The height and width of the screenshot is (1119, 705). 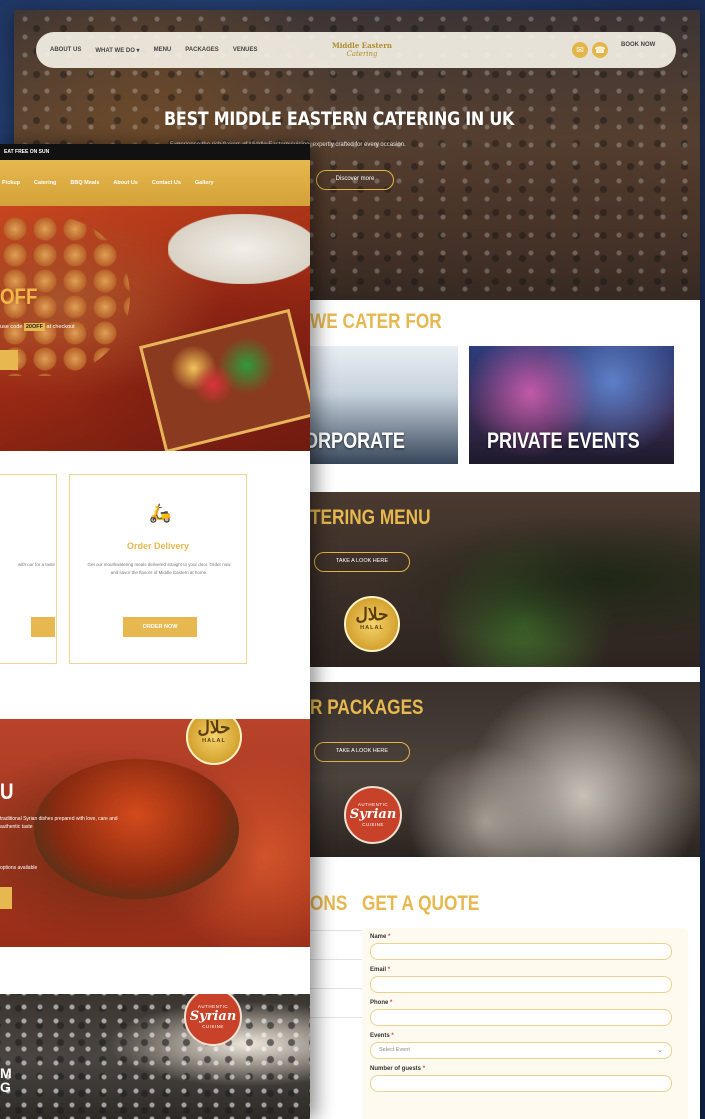 What do you see at coordinates (7, 791) in the screenshot?
I see `menu-heading-partial: U` at bounding box center [7, 791].